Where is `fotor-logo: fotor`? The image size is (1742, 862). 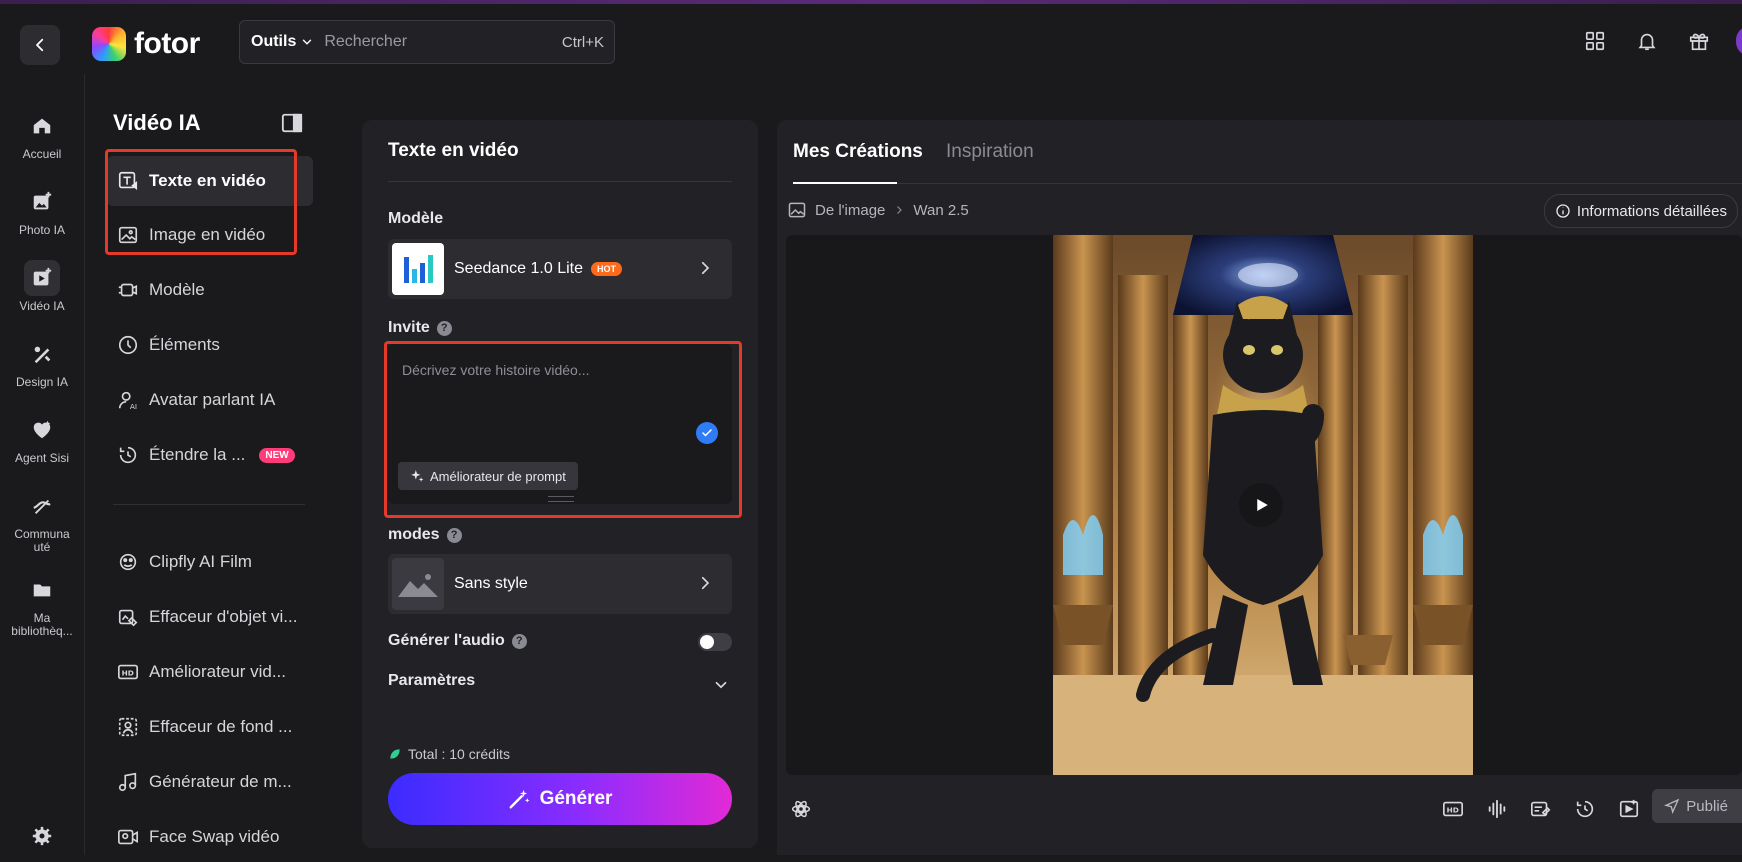
fotor-logo: fotor is located at coordinates (146, 44).